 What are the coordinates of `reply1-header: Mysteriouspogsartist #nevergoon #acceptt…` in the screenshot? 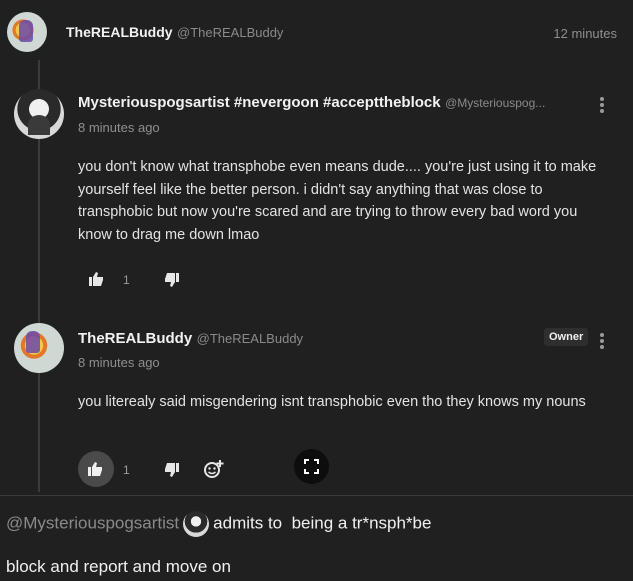 It's located at (311, 103).